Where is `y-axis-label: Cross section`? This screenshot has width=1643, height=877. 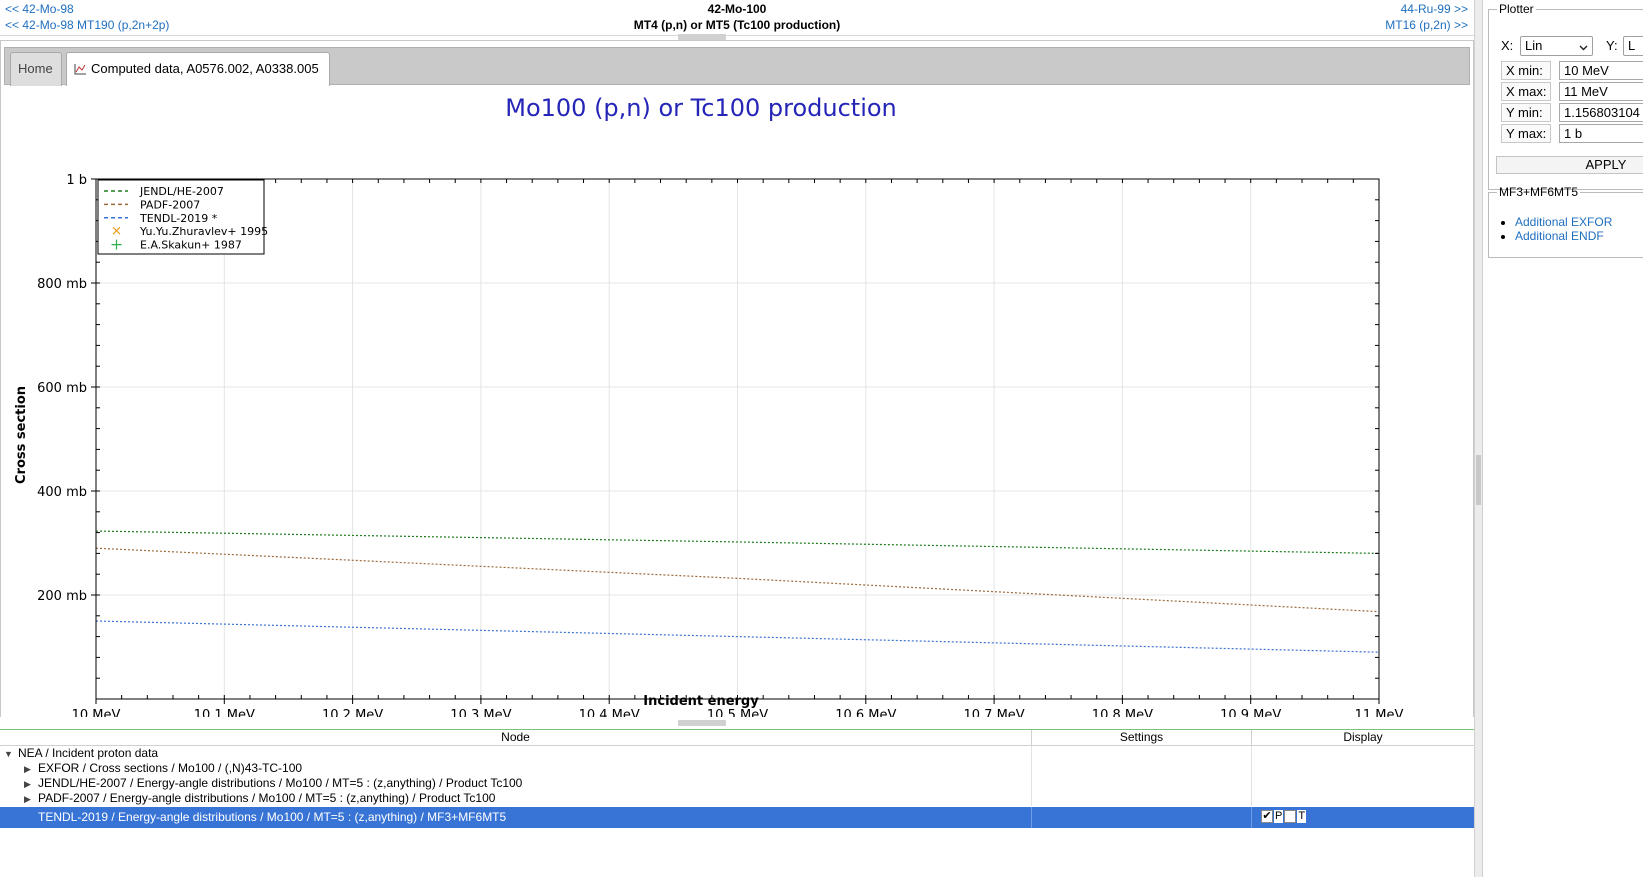
y-axis-label: Cross section is located at coordinates (21, 435).